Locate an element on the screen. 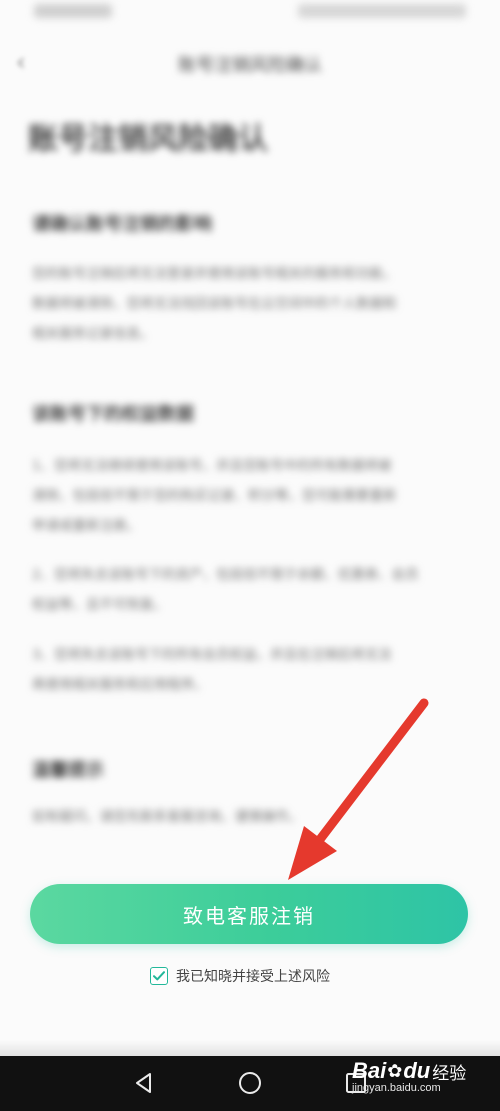  paragraph-line: 清除，包括但不限于您的购买记录、积分等，您可能需要重新 is located at coordinates (214, 496).